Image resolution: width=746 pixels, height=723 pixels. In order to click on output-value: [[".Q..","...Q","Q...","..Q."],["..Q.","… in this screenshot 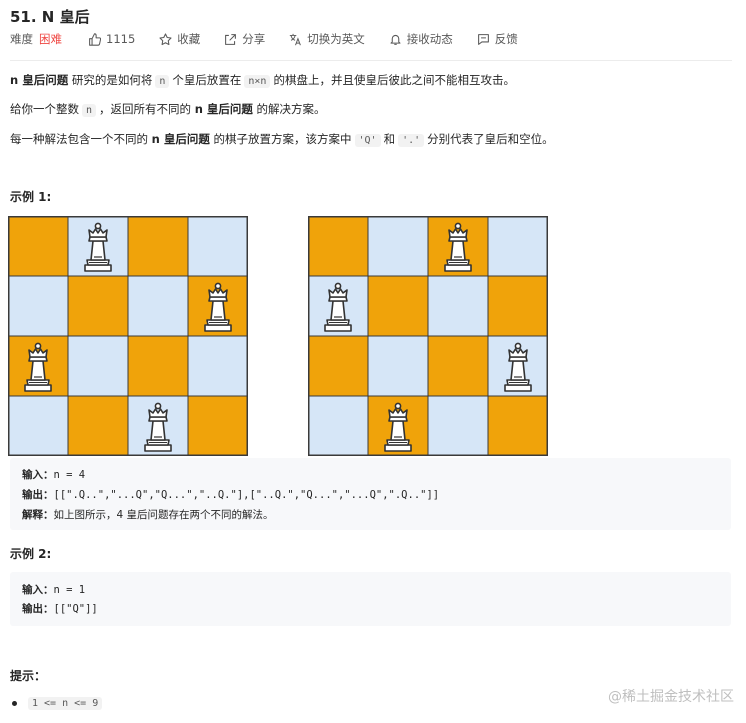, I will do `click(246, 495)`.